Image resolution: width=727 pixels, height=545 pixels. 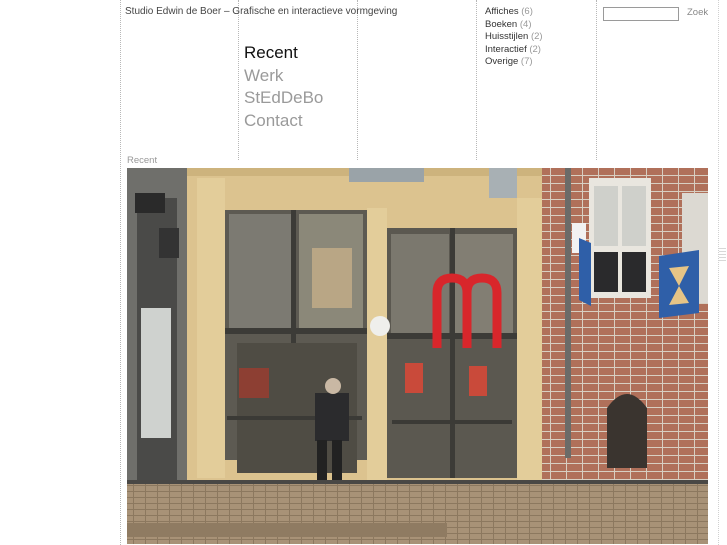 I want to click on scrollbar-grip, so click(x=722, y=255).